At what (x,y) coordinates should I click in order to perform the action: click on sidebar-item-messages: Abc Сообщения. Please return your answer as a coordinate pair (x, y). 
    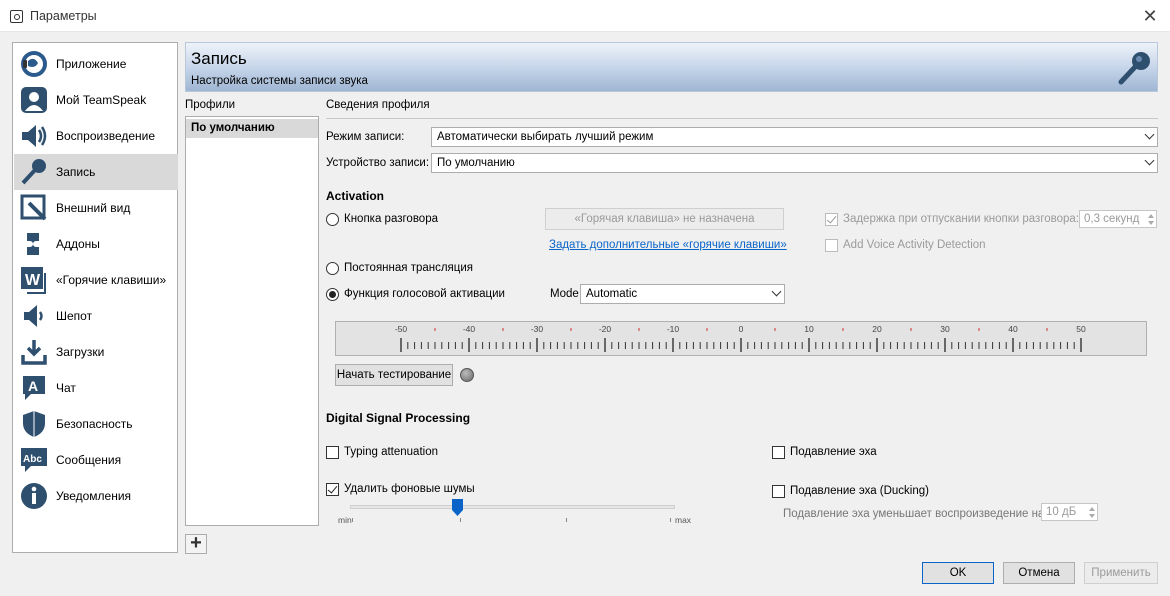
    Looking at the image, I should click on (96, 460).